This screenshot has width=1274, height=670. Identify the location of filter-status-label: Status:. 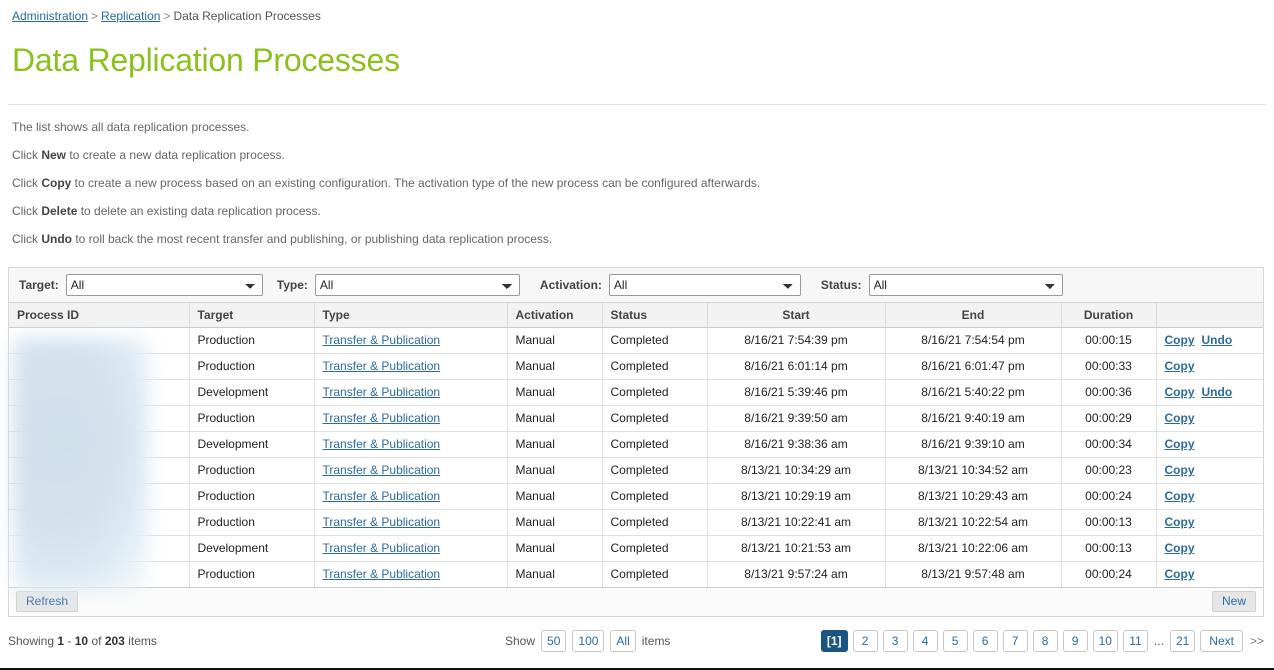
(841, 285).